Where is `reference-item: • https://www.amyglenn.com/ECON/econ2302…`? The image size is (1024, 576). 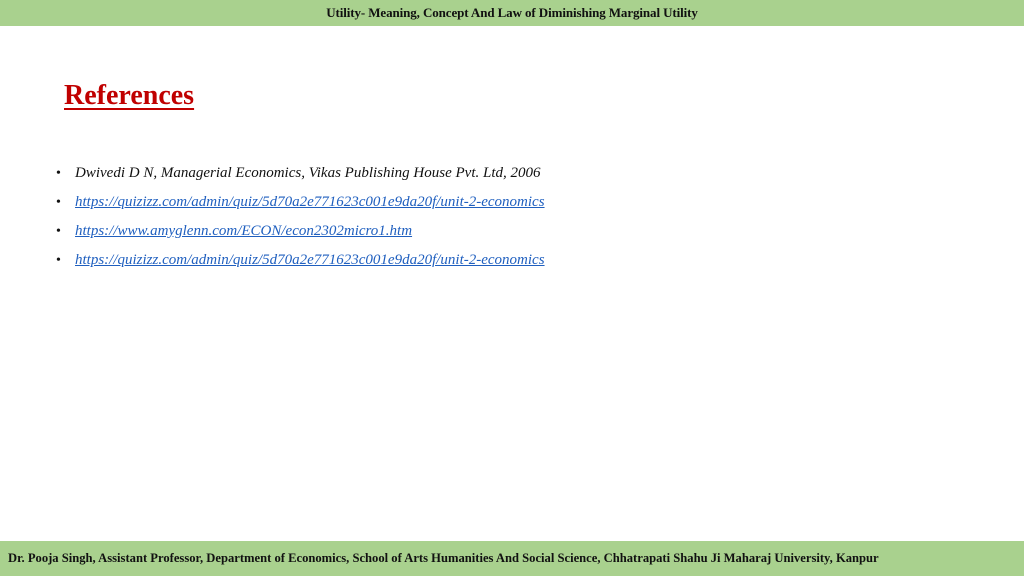 reference-item: • https://www.amyglenn.com/ECON/econ2302… is located at coordinates (300, 231).